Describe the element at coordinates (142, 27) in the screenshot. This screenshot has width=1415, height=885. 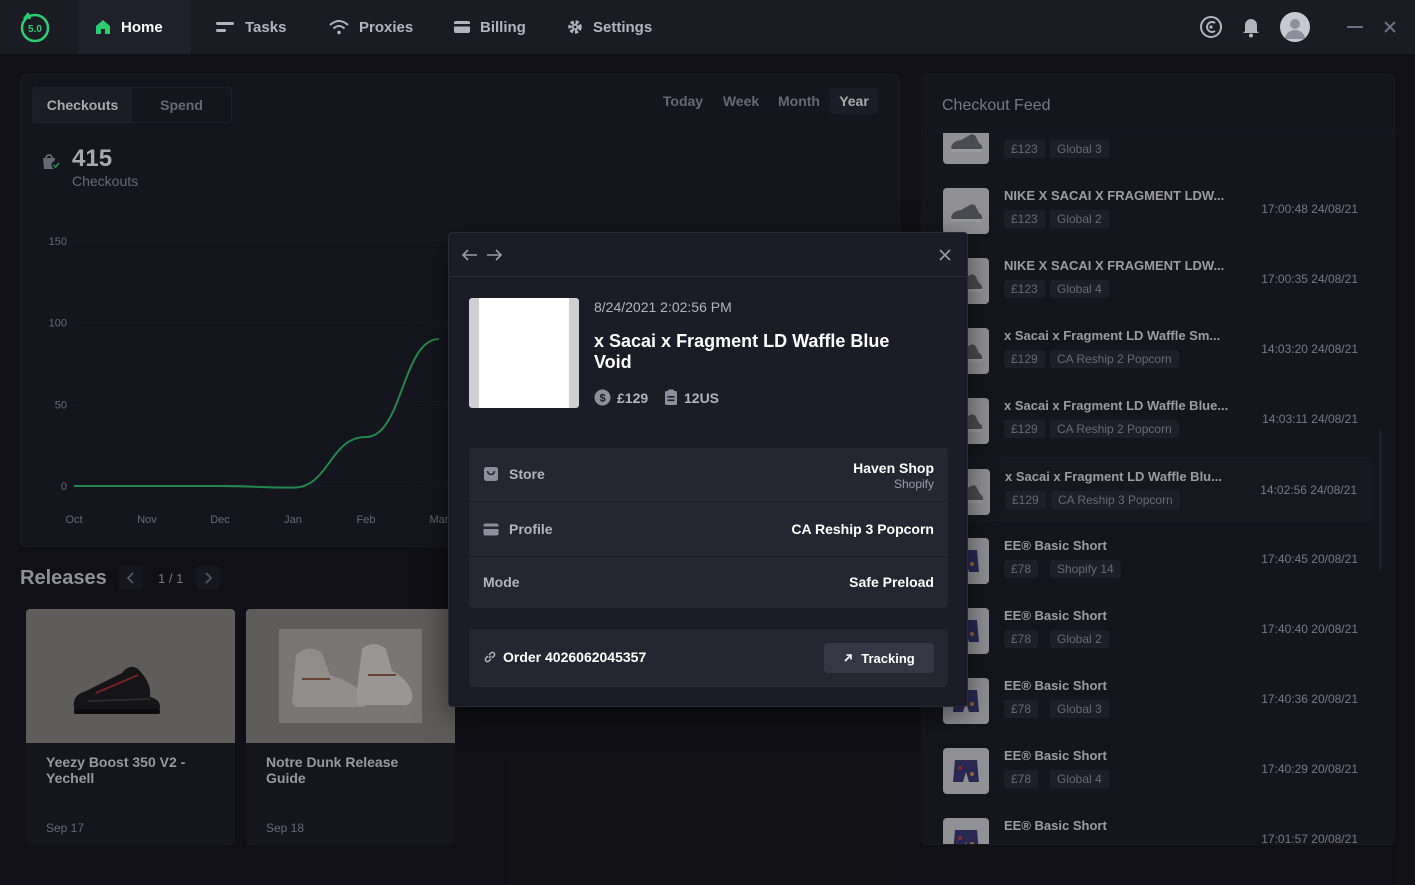
I see `nav-home-label: Home` at that location.